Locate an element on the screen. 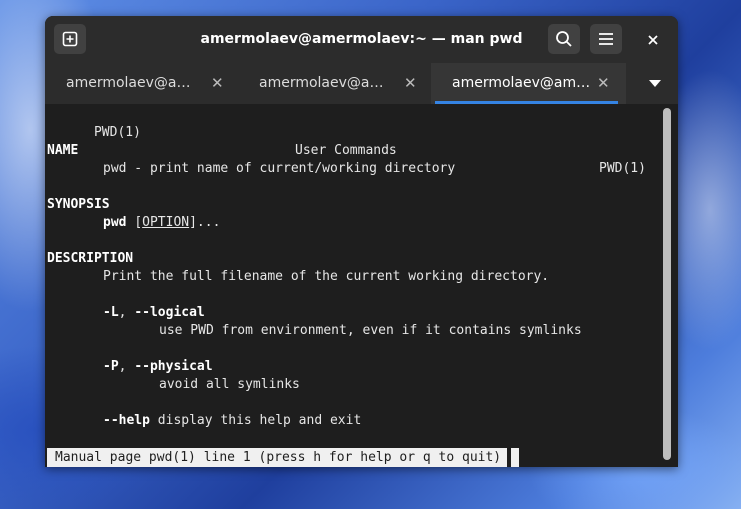 This screenshot has width=741, height=509. window-title: amermolaev@amermolaev:~ — man pwd is located at coordinates (361, 39).